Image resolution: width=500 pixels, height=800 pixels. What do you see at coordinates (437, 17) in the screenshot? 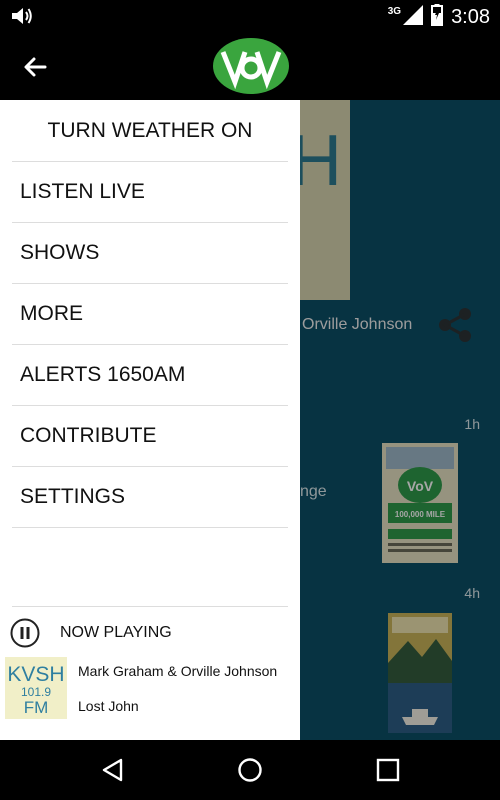
I see `battery-icon` at bounding box center [437, 17].